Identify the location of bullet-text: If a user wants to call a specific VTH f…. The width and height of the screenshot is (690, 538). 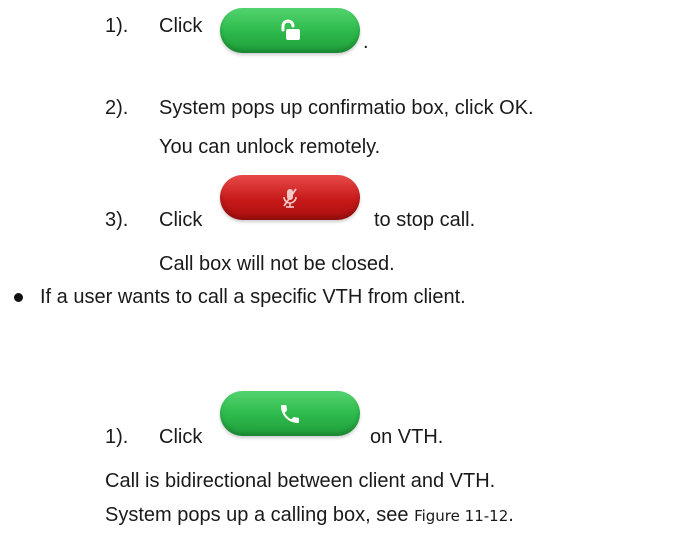
(253, 297).